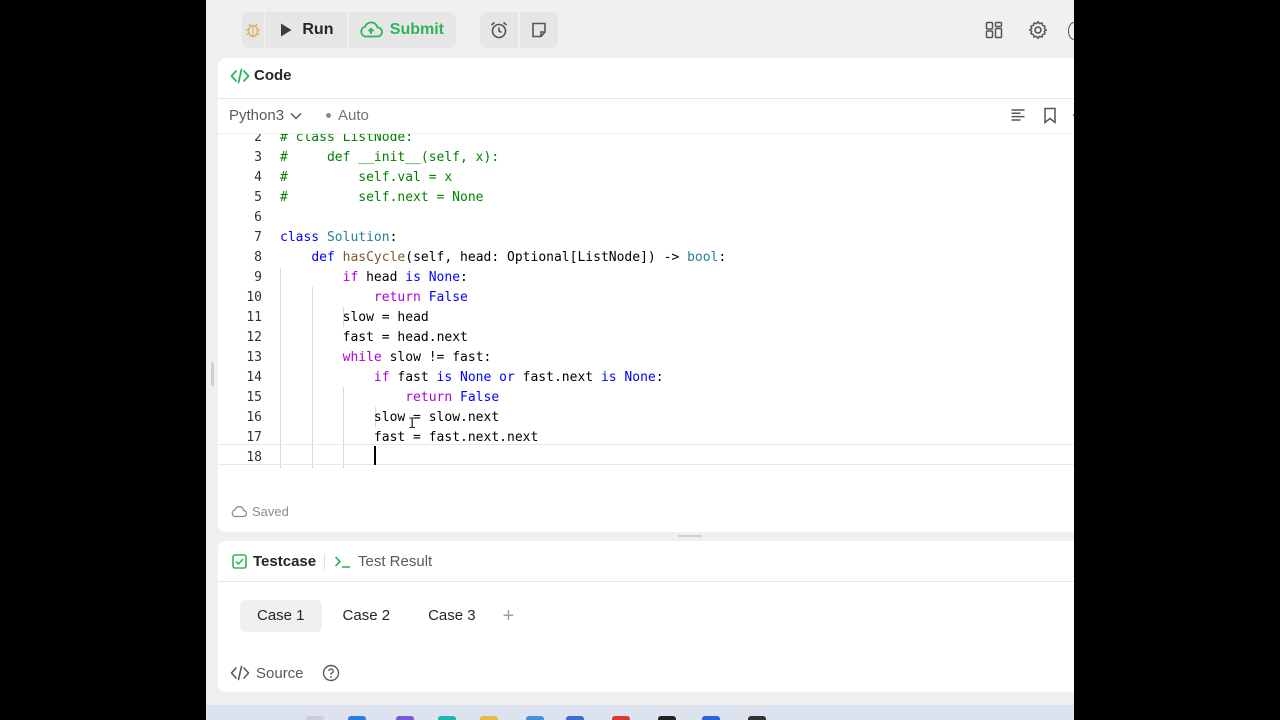 The height and width of the screenshot is (720, 1280). Describe the element at coordinates (337, 317) in the screenshot. I see `code-line: 11 slow = head` at that location.